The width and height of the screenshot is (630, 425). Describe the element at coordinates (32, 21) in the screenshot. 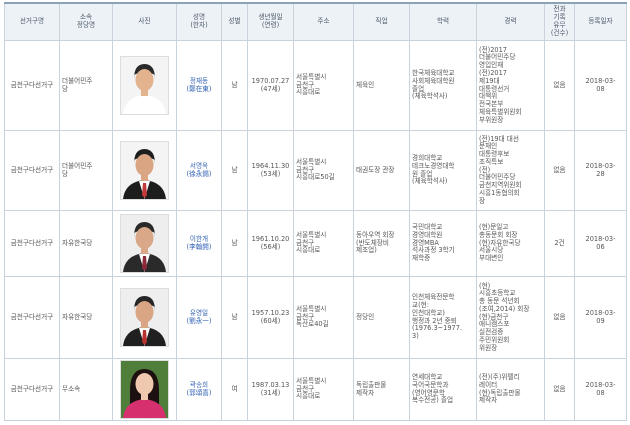

I see `header-district: 선거구명` at that location.